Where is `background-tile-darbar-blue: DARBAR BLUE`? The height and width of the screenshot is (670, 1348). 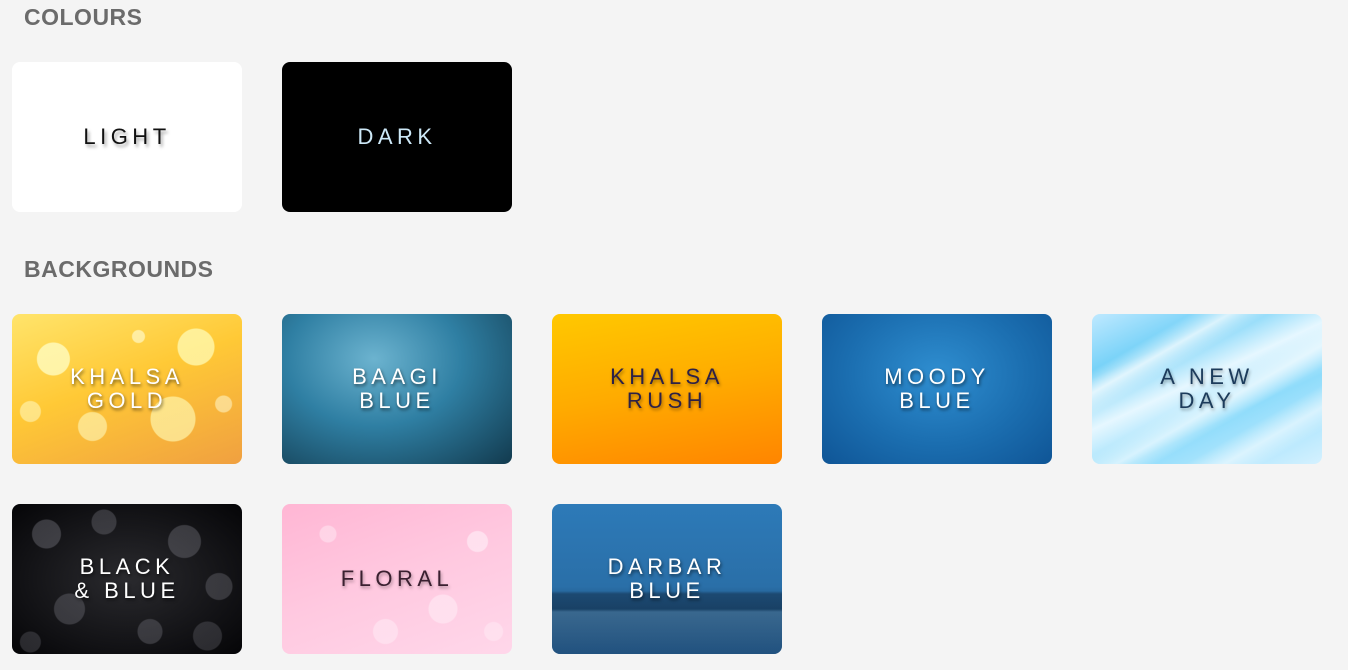 background-tile-darbar-blue: DARBAR BLUE is located at coordinates (667, 579).